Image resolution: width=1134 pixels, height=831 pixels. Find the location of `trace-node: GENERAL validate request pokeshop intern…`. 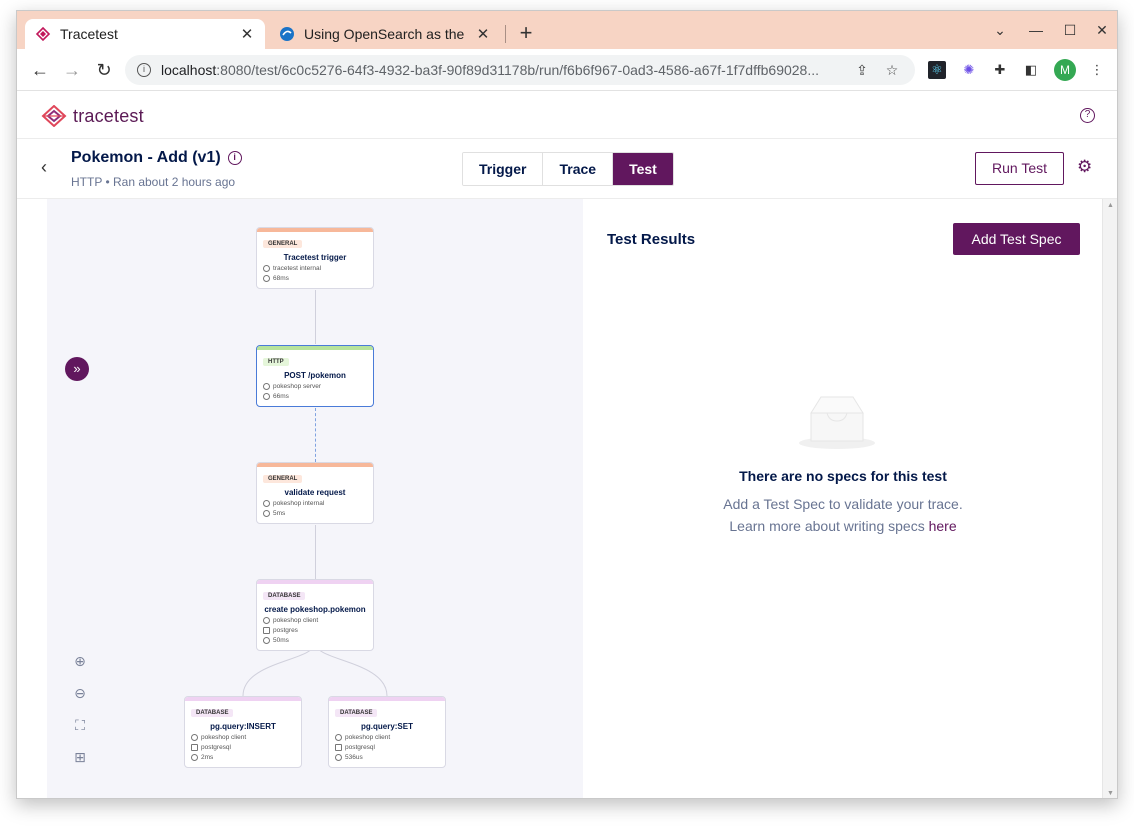

trace-node: GENERAL validate request pokeshop intern… is located at coordinates (315, 493).